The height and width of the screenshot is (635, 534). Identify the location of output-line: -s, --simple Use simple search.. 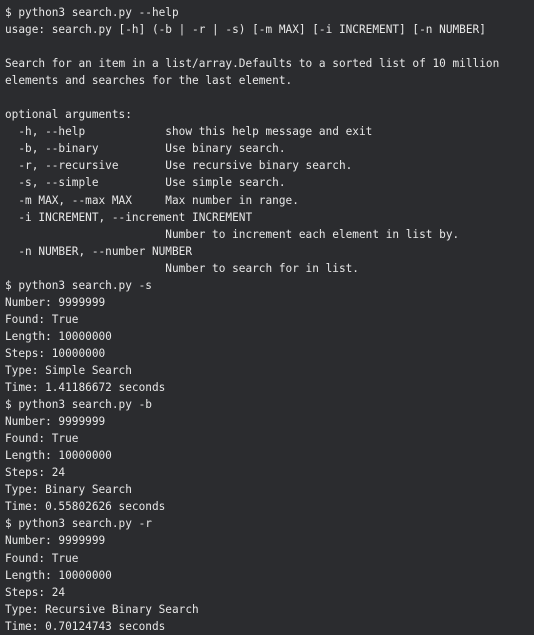
(145, 183).